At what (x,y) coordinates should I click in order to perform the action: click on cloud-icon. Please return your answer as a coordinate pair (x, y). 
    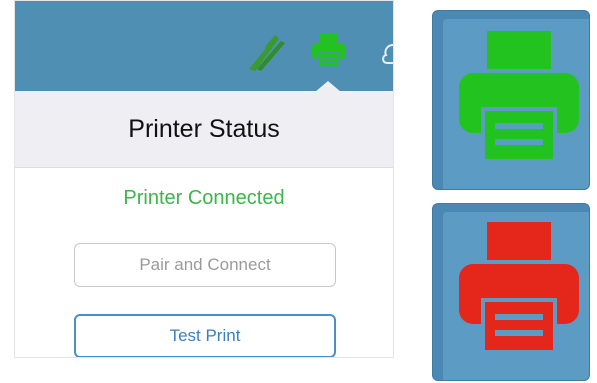
    Looking at the image, I should click on (387, 52).